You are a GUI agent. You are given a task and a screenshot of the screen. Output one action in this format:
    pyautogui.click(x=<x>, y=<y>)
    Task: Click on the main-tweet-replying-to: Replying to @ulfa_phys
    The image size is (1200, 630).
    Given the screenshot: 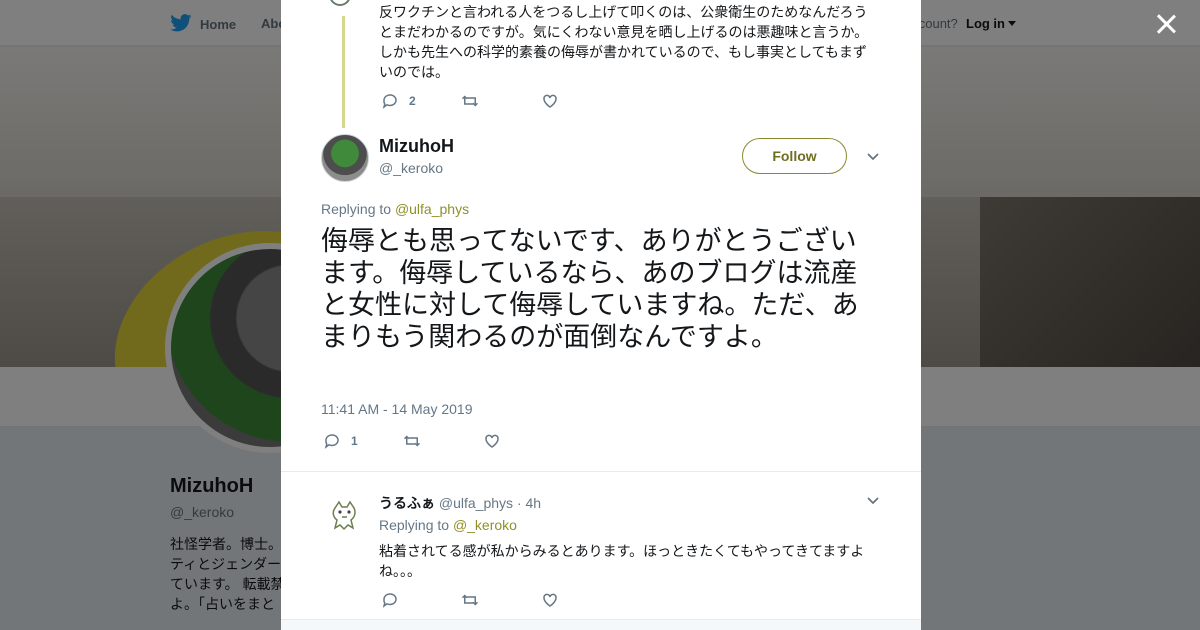 What is the action you would take?
    pyautogui.click(x=395, y=209)
    